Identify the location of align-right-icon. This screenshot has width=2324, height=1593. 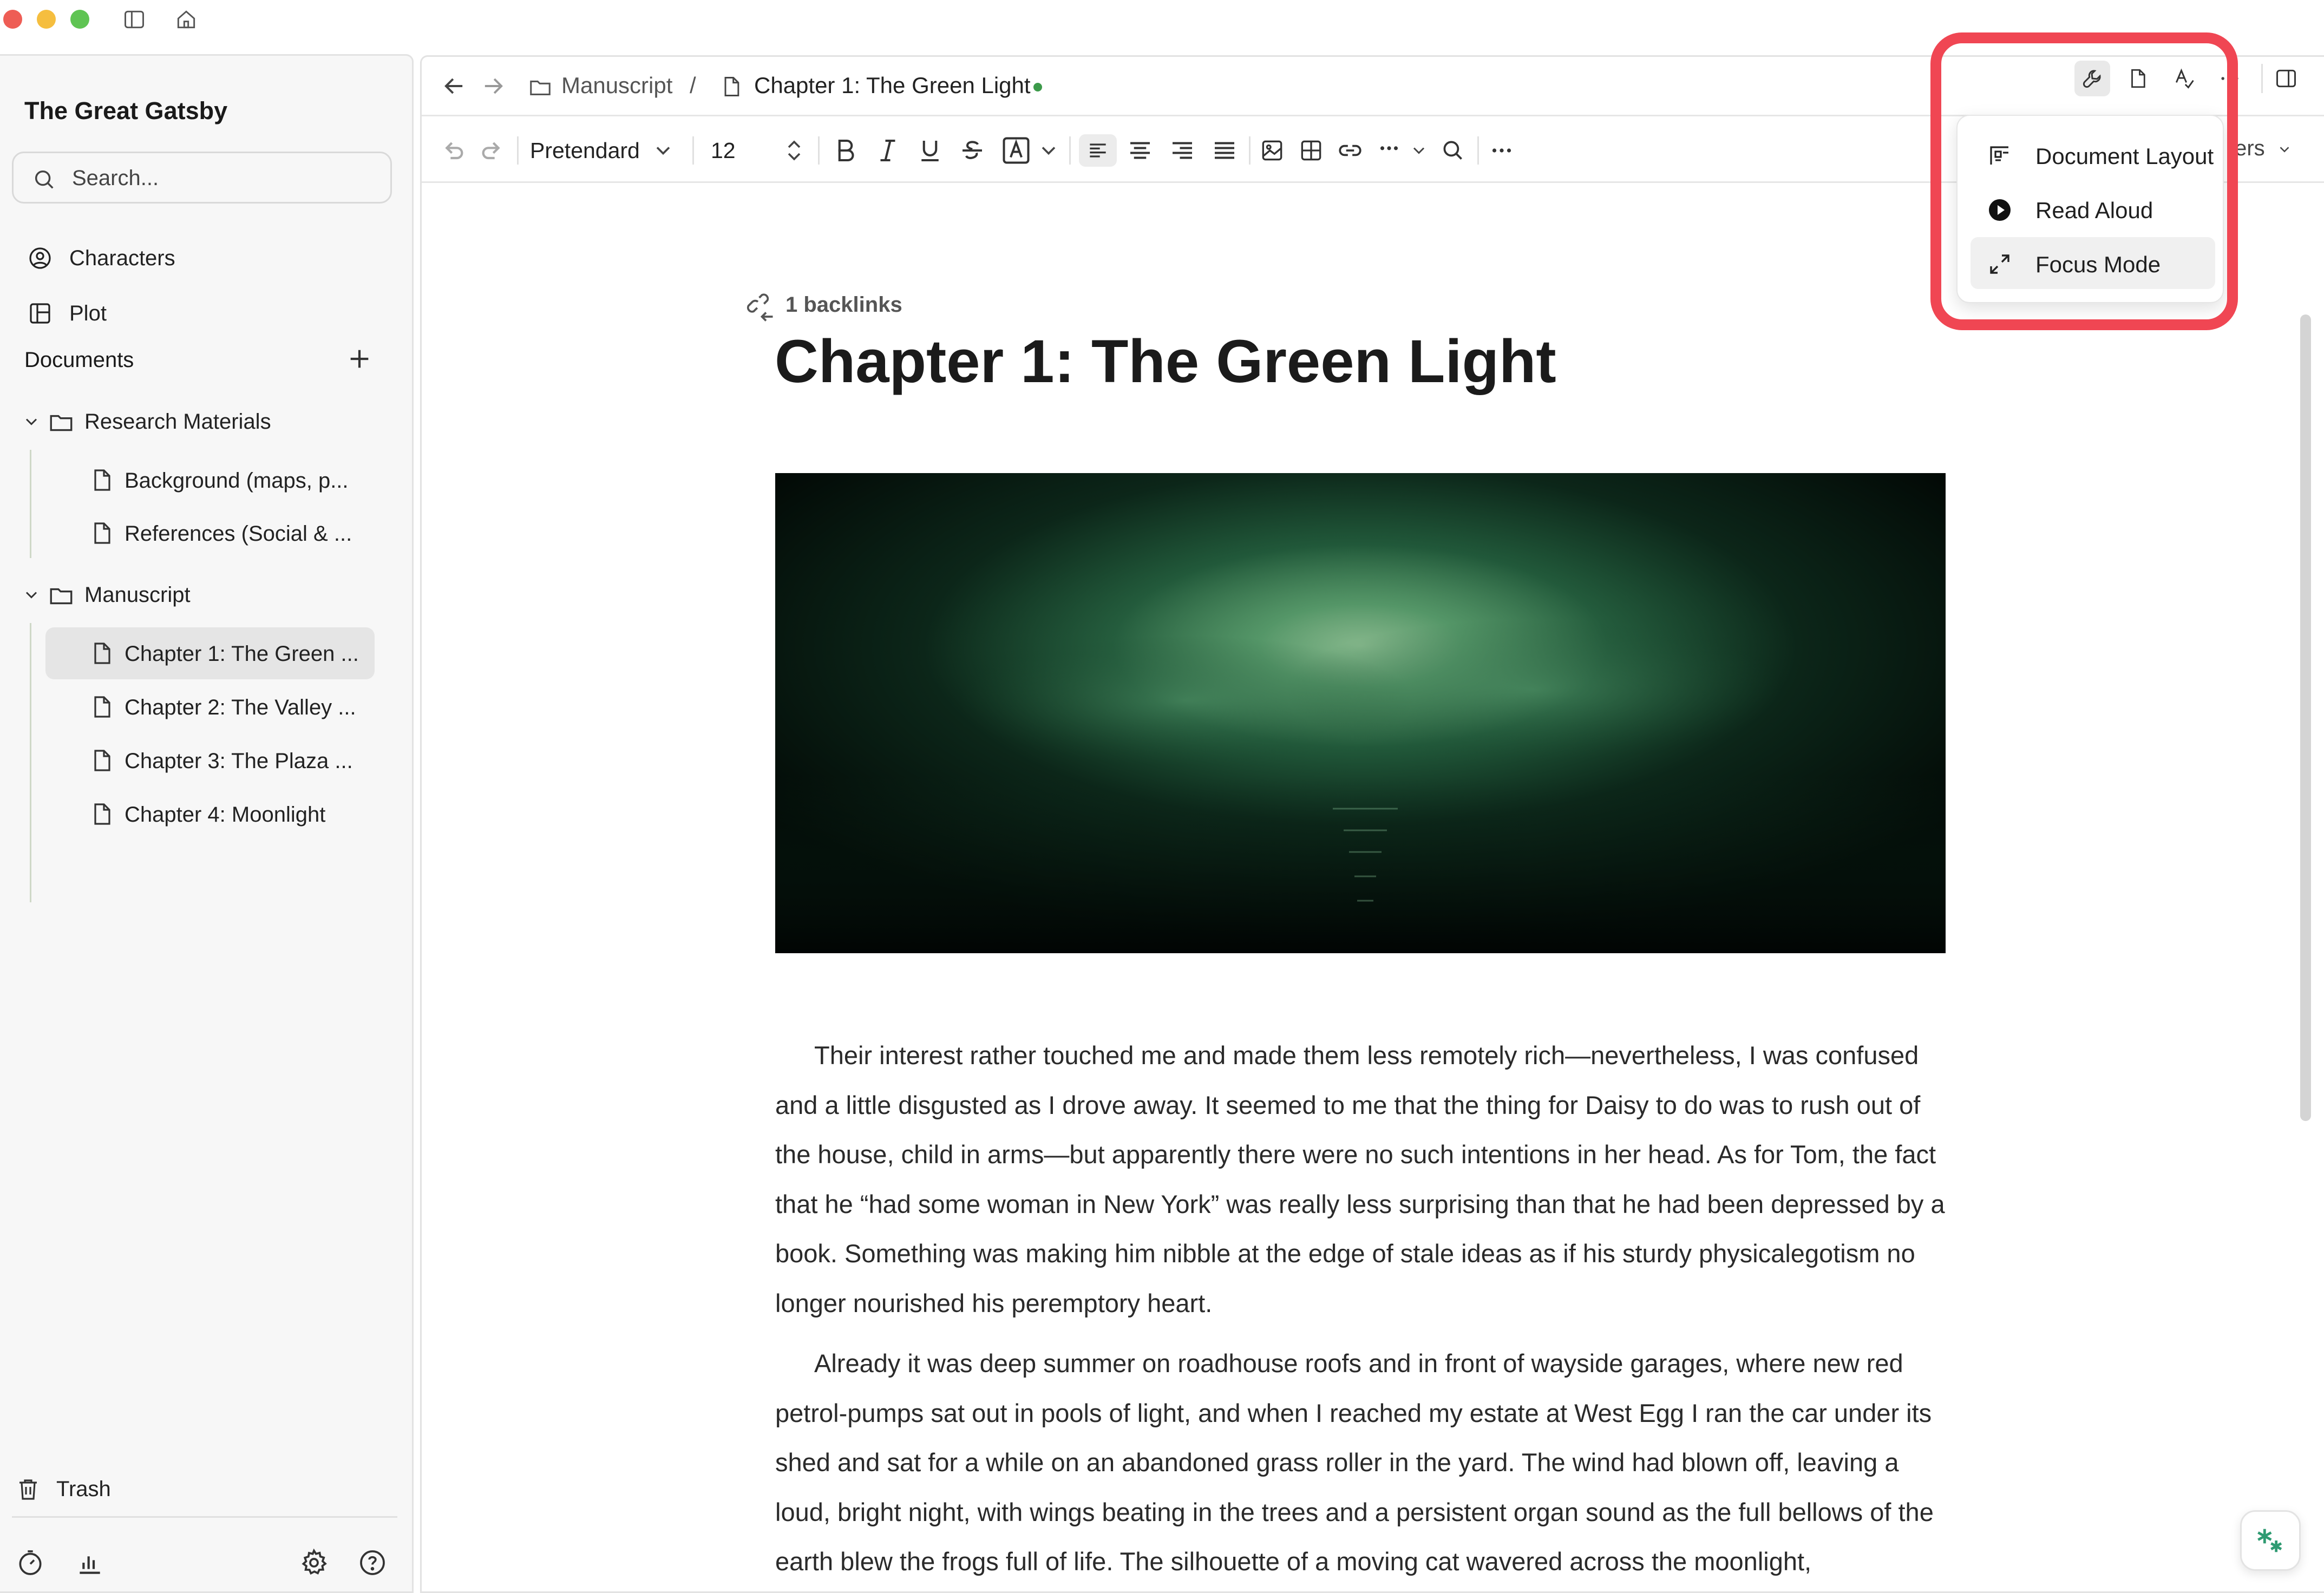
(1182, 150).